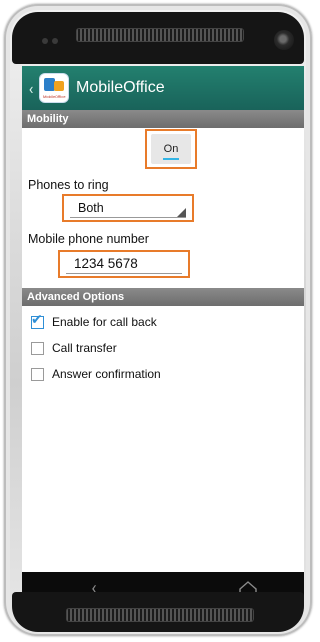 The image size is (320, 642). What do you see at coordinates (106, 374) in the screenshot?
I see `checkbox-label: Answer confirmation` at bounding box center [106, 374].